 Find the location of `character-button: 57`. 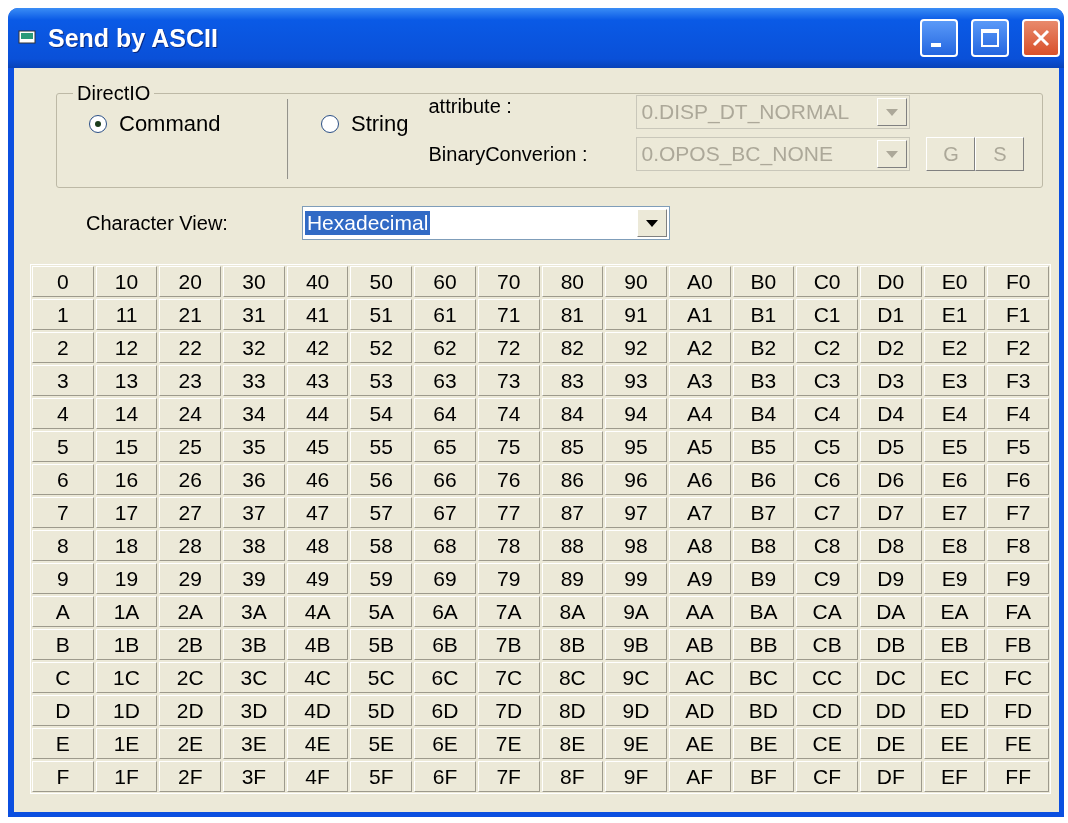

character-button: 57 is located at coordinates (381, 512).